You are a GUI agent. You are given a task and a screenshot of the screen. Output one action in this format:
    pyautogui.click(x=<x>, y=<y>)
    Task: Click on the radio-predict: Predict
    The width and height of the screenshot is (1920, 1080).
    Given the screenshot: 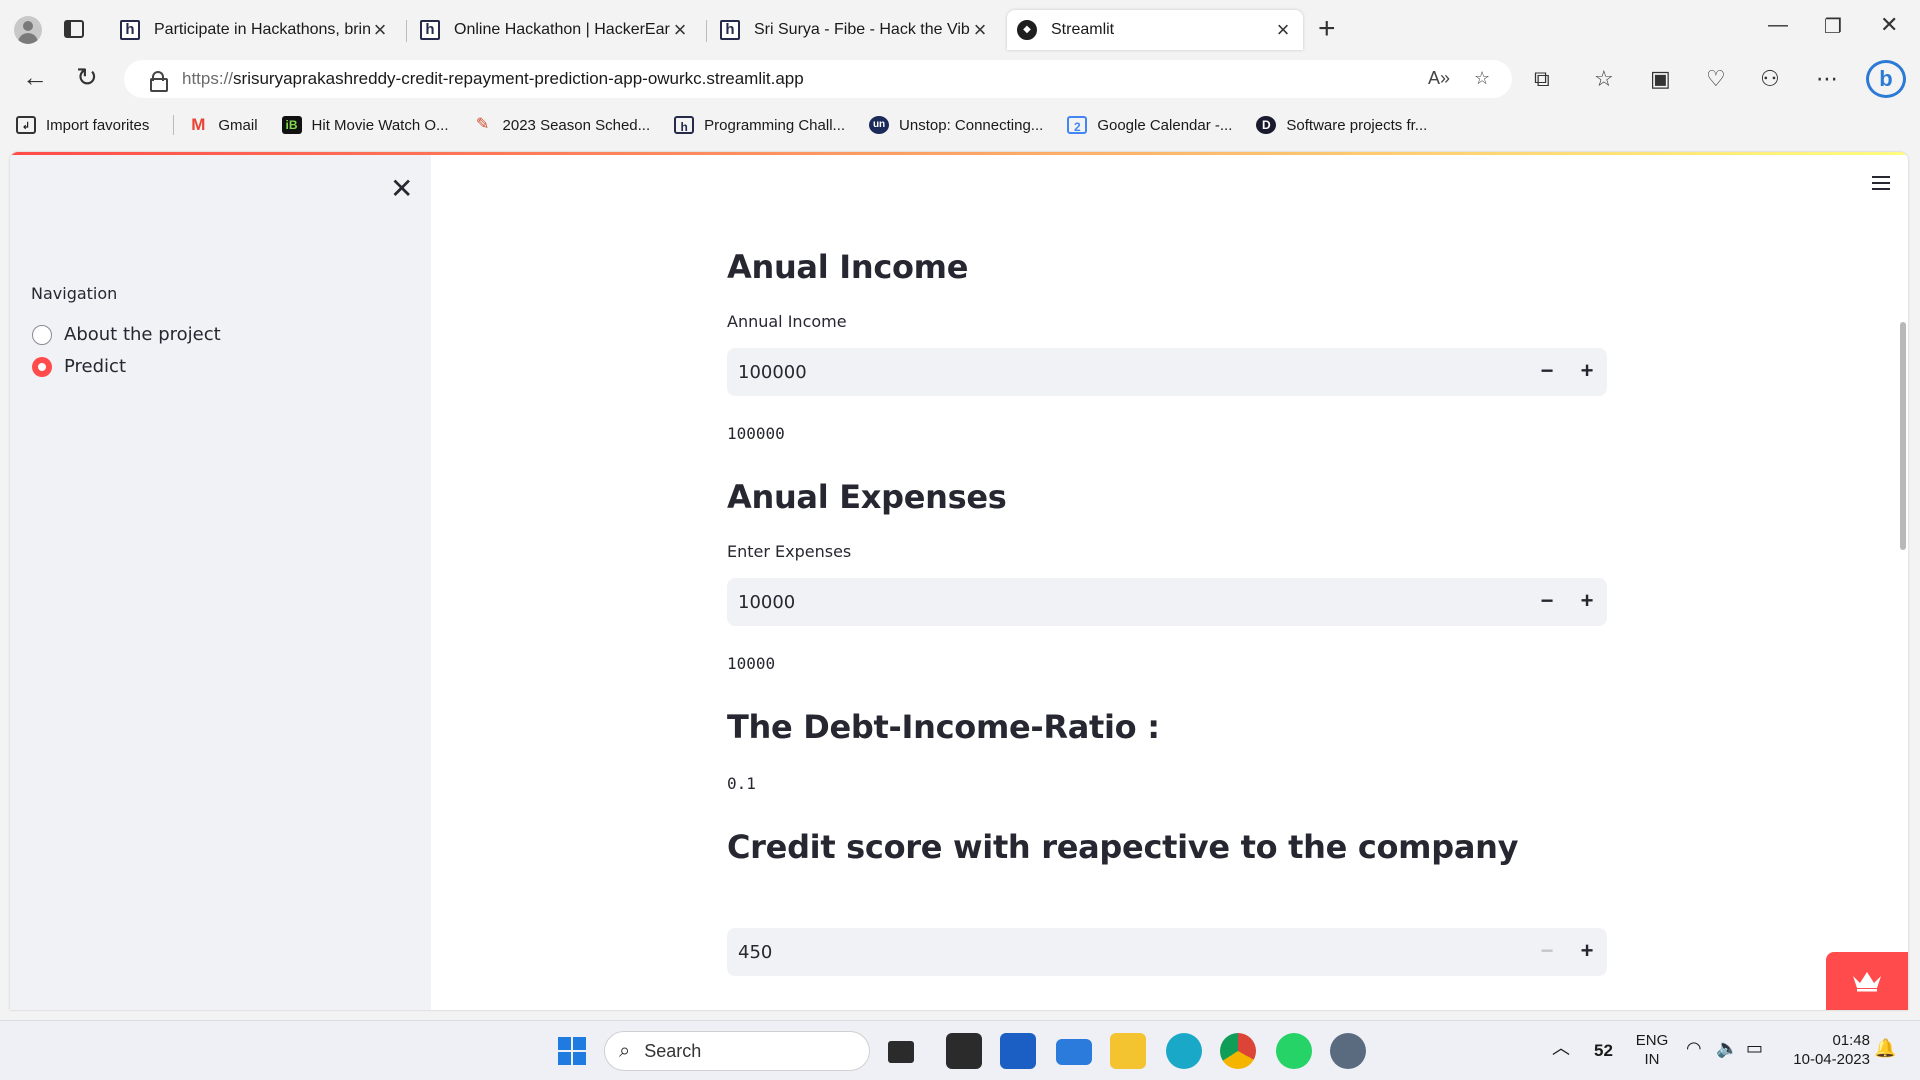 What is the action you would take?
    pyautogui.click(x=79, y=366)
    